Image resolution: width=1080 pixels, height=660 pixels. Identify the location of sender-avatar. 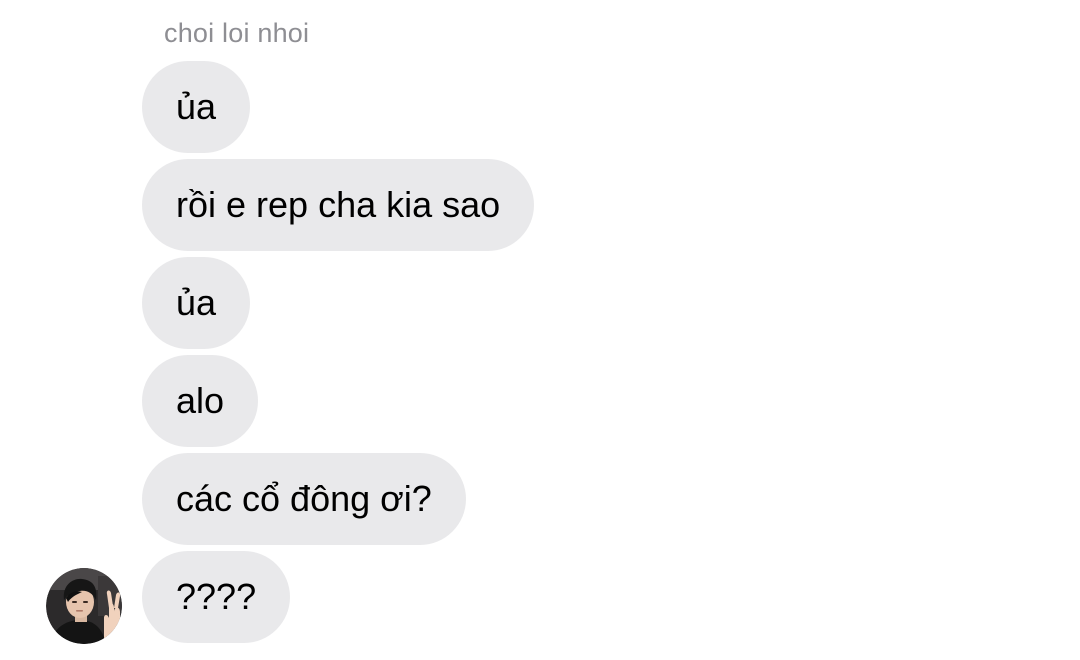
(84, 606).